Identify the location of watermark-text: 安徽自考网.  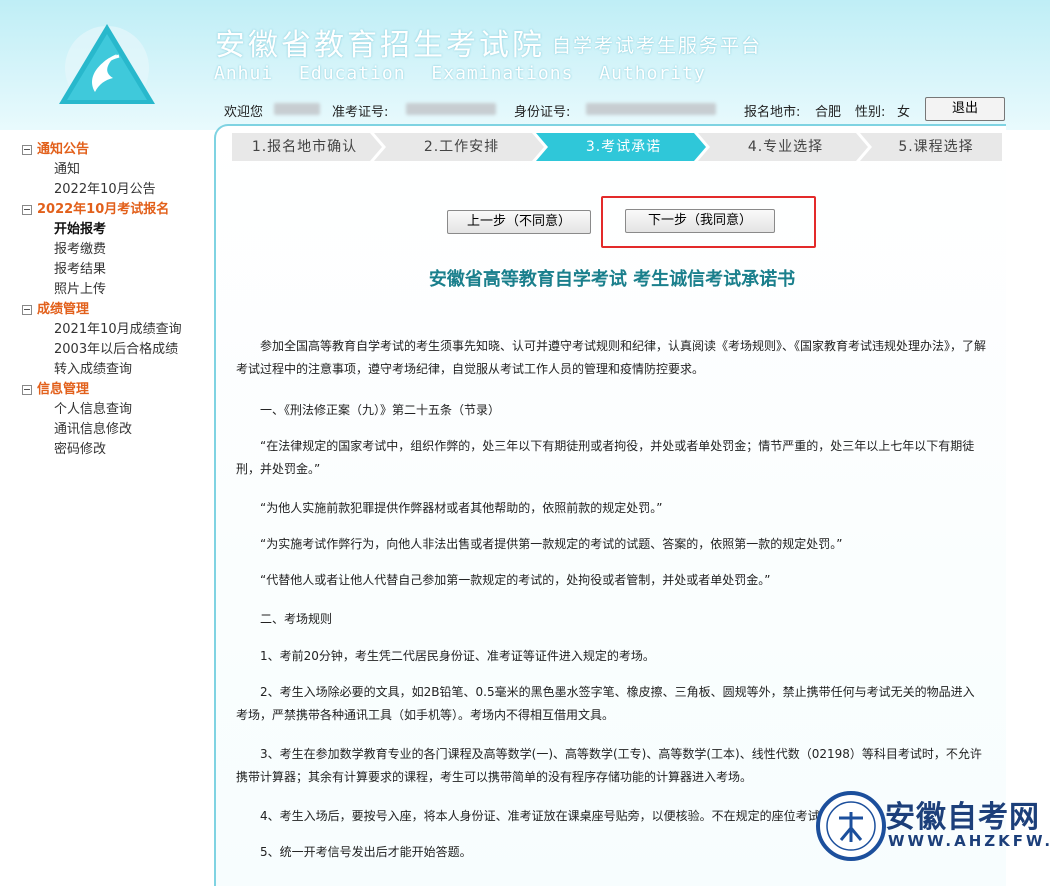
(962, 817).